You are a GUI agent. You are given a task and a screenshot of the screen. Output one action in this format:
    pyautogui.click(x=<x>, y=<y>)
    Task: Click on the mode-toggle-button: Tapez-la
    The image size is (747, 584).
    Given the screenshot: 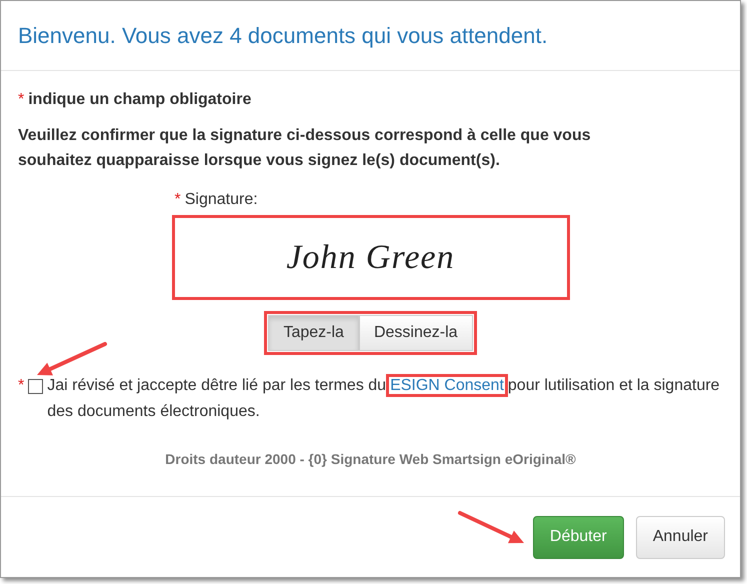 What is the action you would take?
    pyautogui.click(x=313, y=333)
    